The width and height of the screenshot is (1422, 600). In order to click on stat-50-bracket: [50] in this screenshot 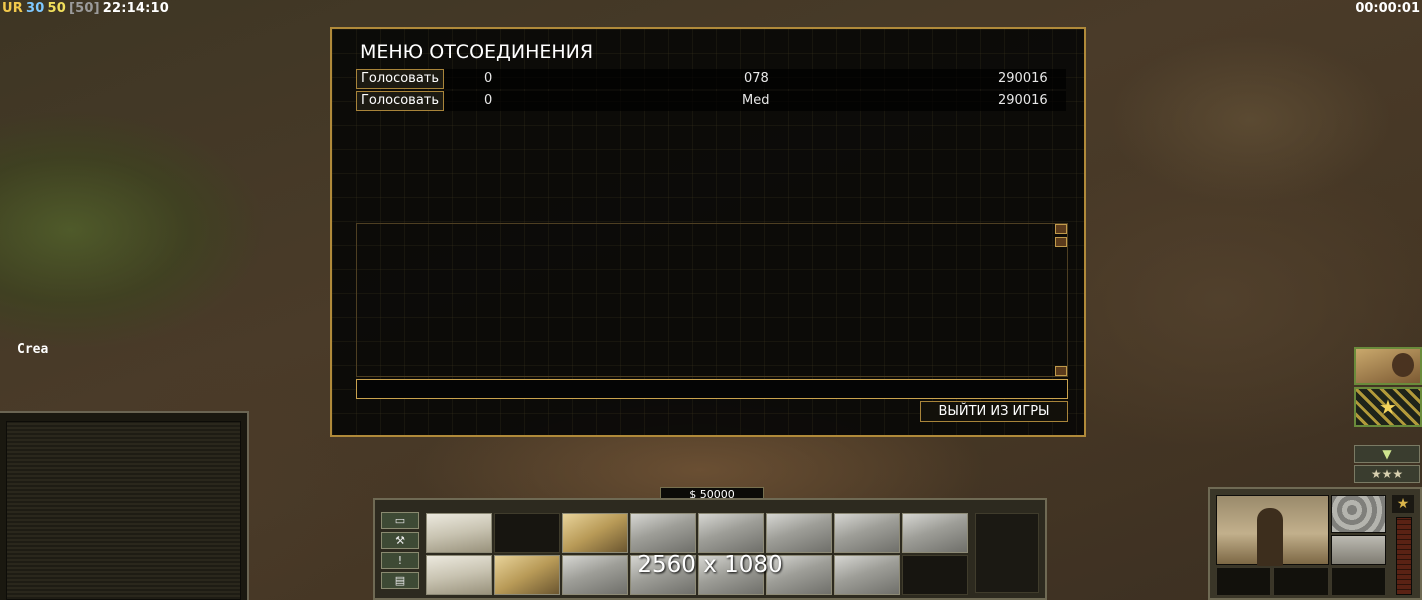, I will do `click(84, 8)`.